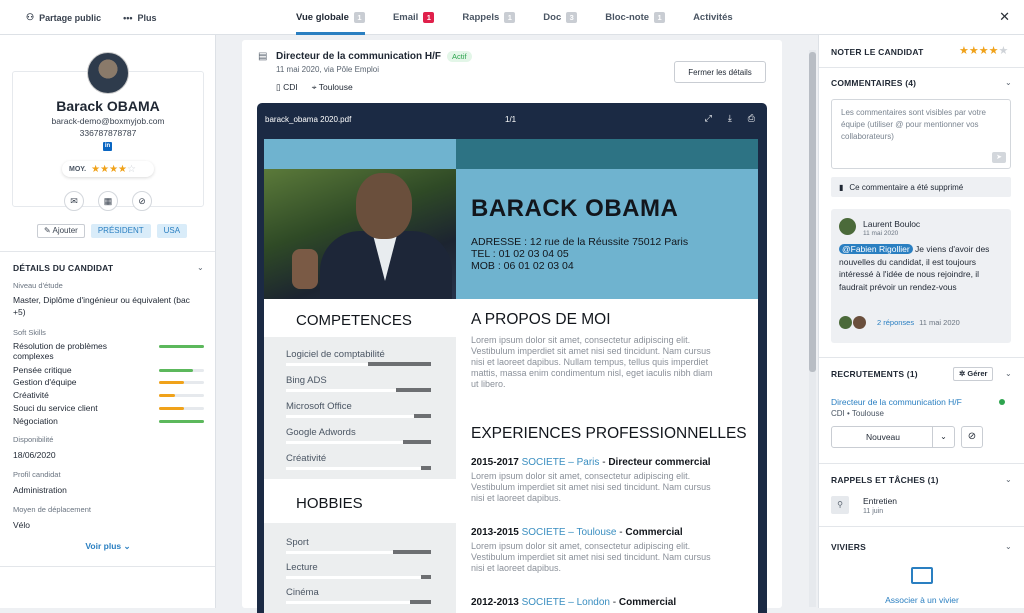  I want to click on pin-icon: ⌖, so click(314, 87).